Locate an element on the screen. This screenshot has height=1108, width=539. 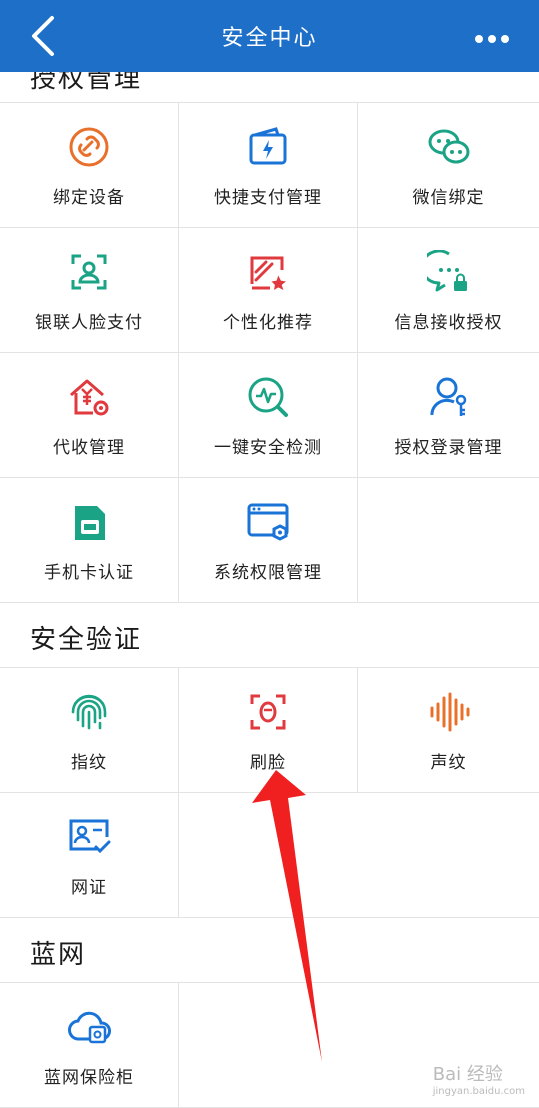
cell-label: 手机卡认证 is located at coordinates (89, 573).